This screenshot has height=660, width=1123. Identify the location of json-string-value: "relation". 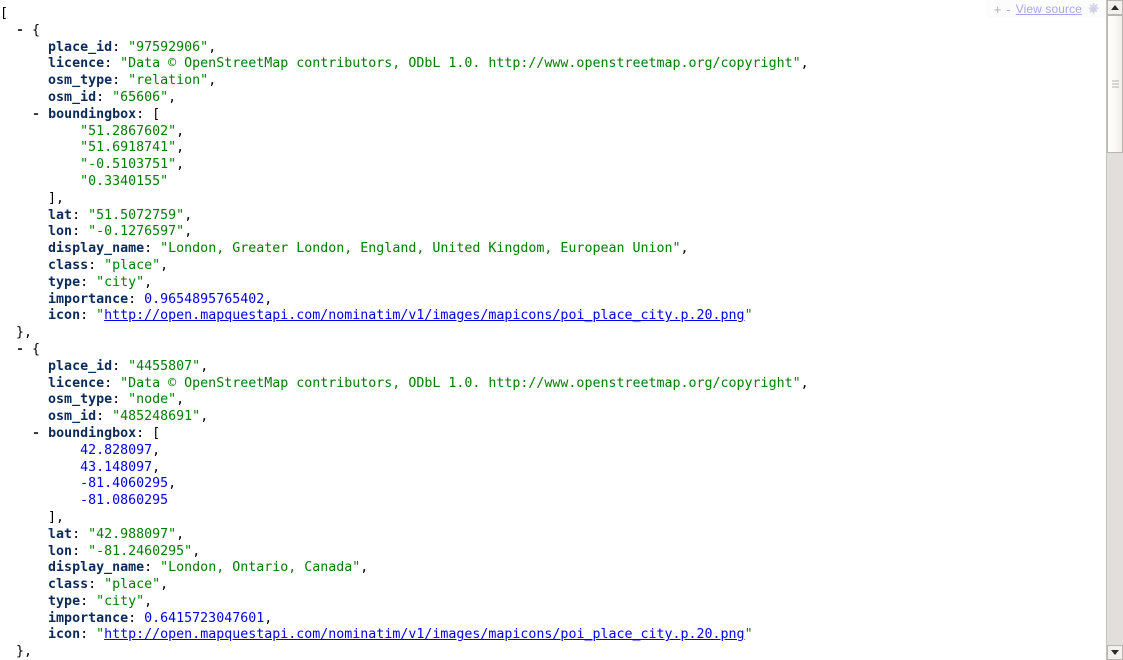
(168, 81).